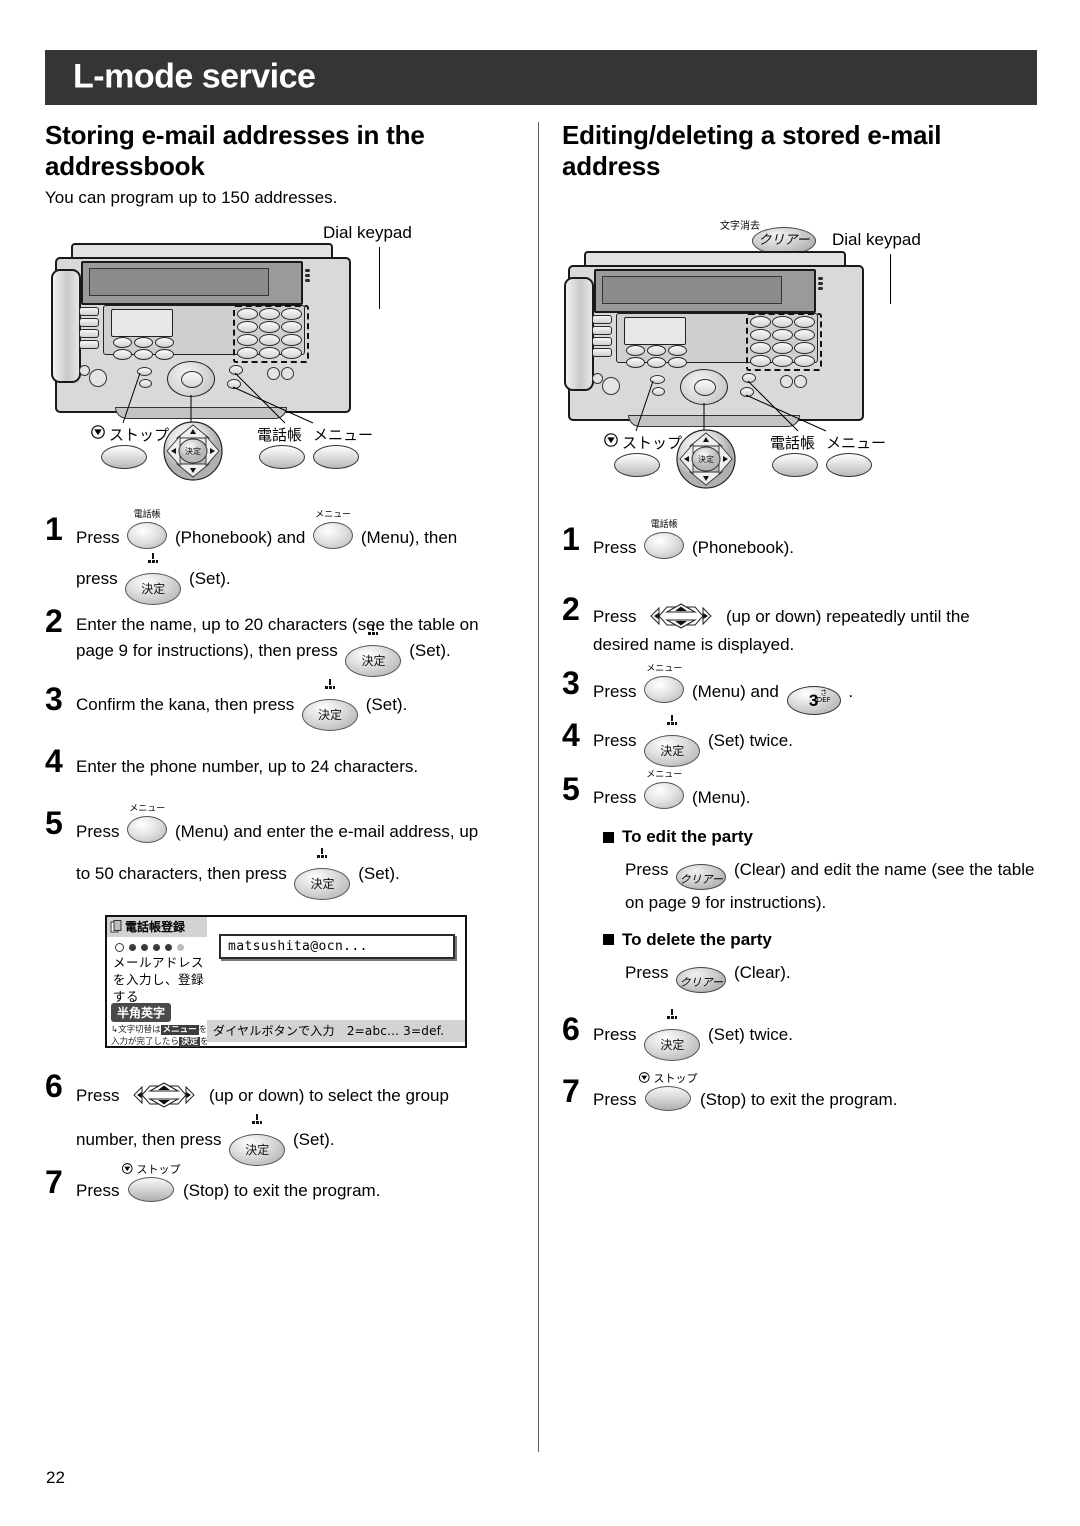 This screenshot has width=1080, height=1526. Describe the element at coordinates (116, 926) in the screenshot. I see `book-icon` at that location.